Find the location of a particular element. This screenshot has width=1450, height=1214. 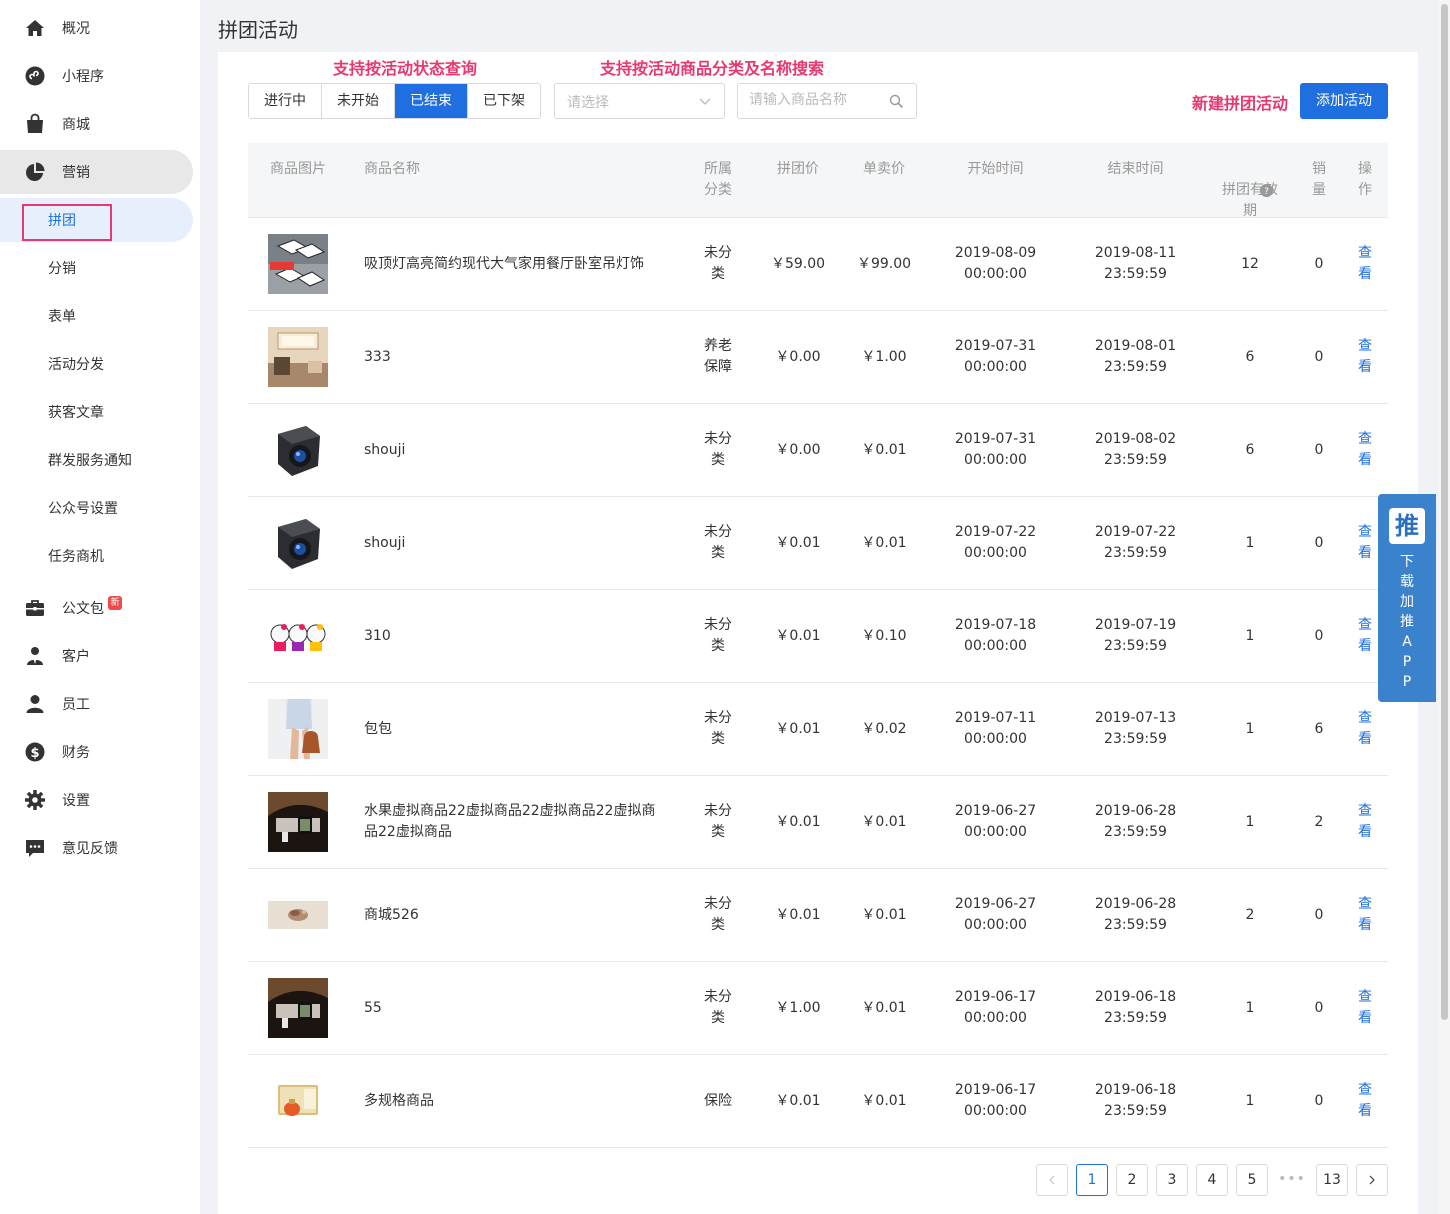

sidebar-subitem-label: 公众号设置 is located at coordinates (83, 509).